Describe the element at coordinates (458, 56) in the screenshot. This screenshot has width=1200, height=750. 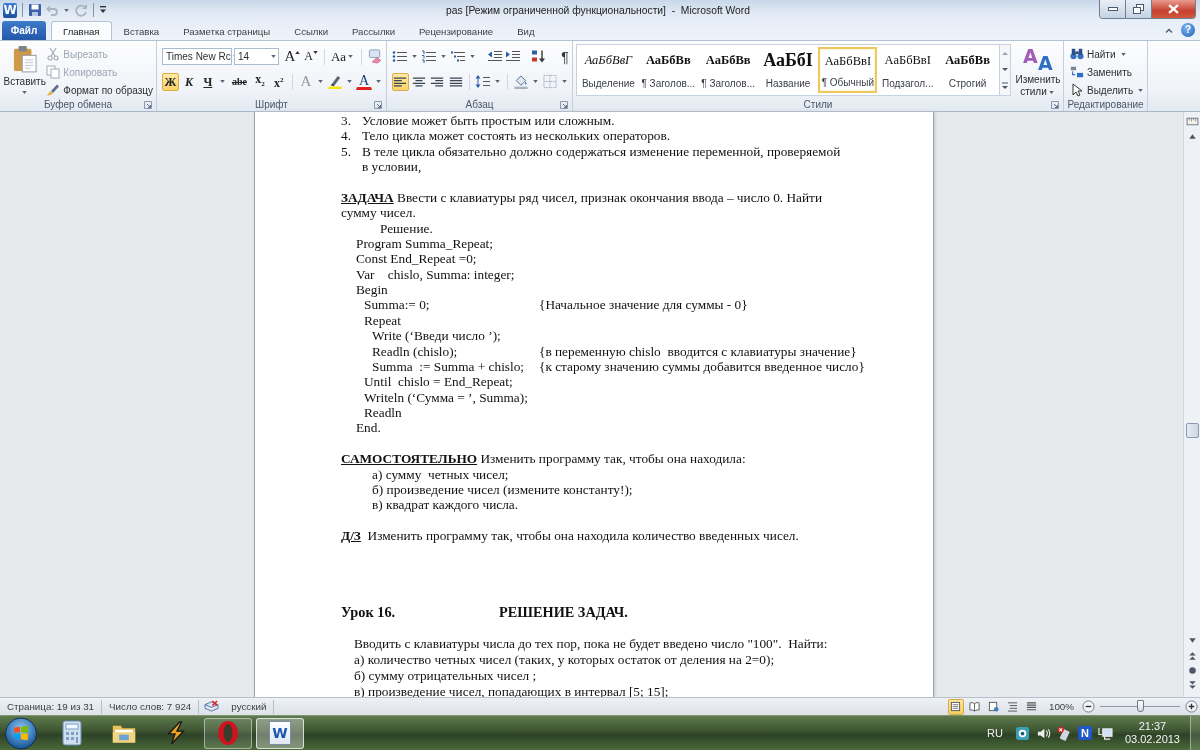
I see `multilevel-list-icon` at that location.